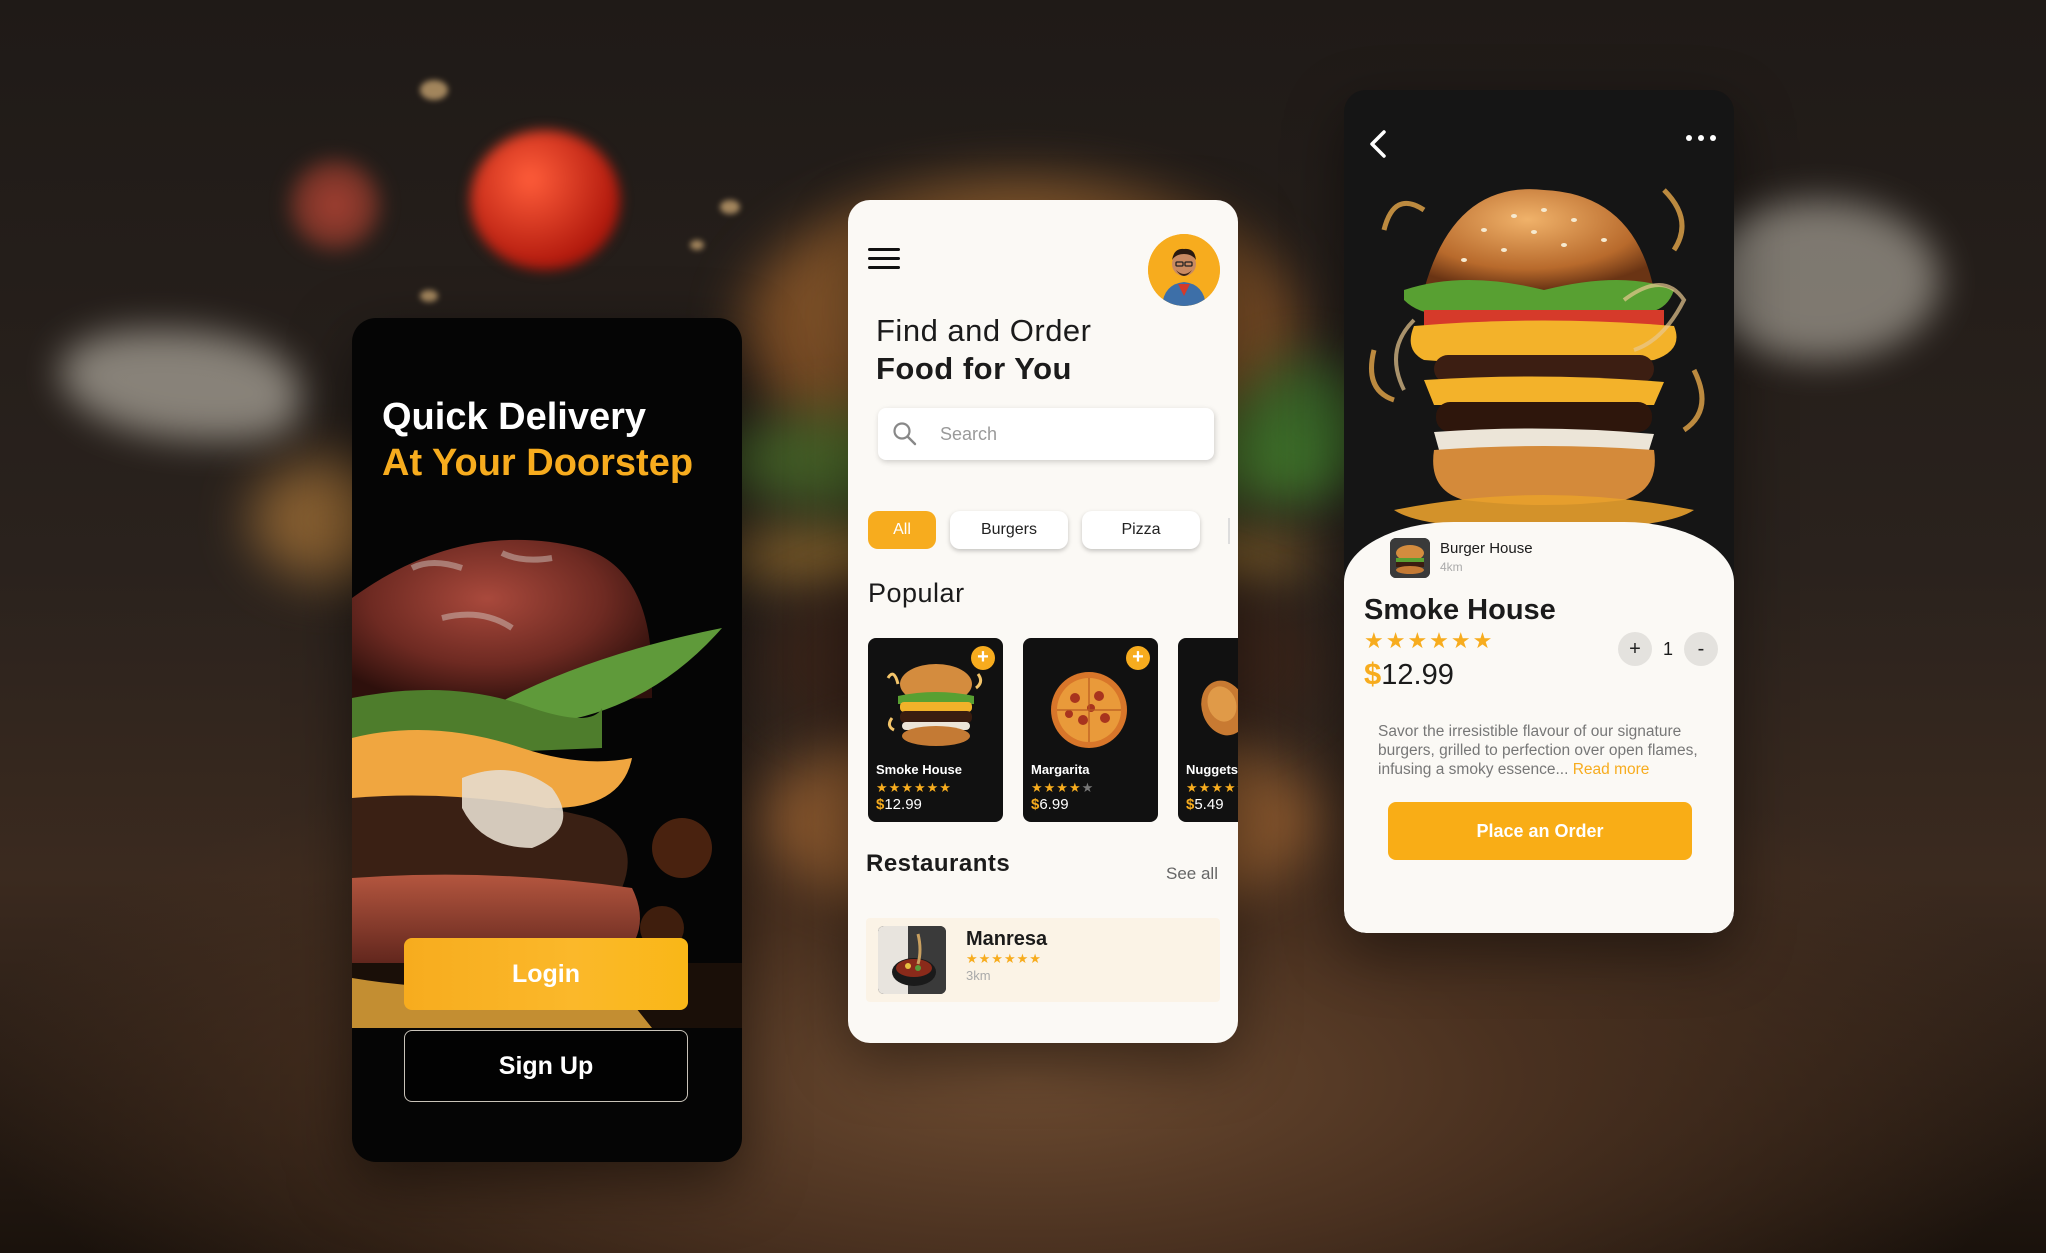 This screenshot has width=2046, height=1253. What do you see at coordinates (1141, 530) in the screenshot?
I see `category-chip-pizza: Pizza` at bounding box center [1141, 530].